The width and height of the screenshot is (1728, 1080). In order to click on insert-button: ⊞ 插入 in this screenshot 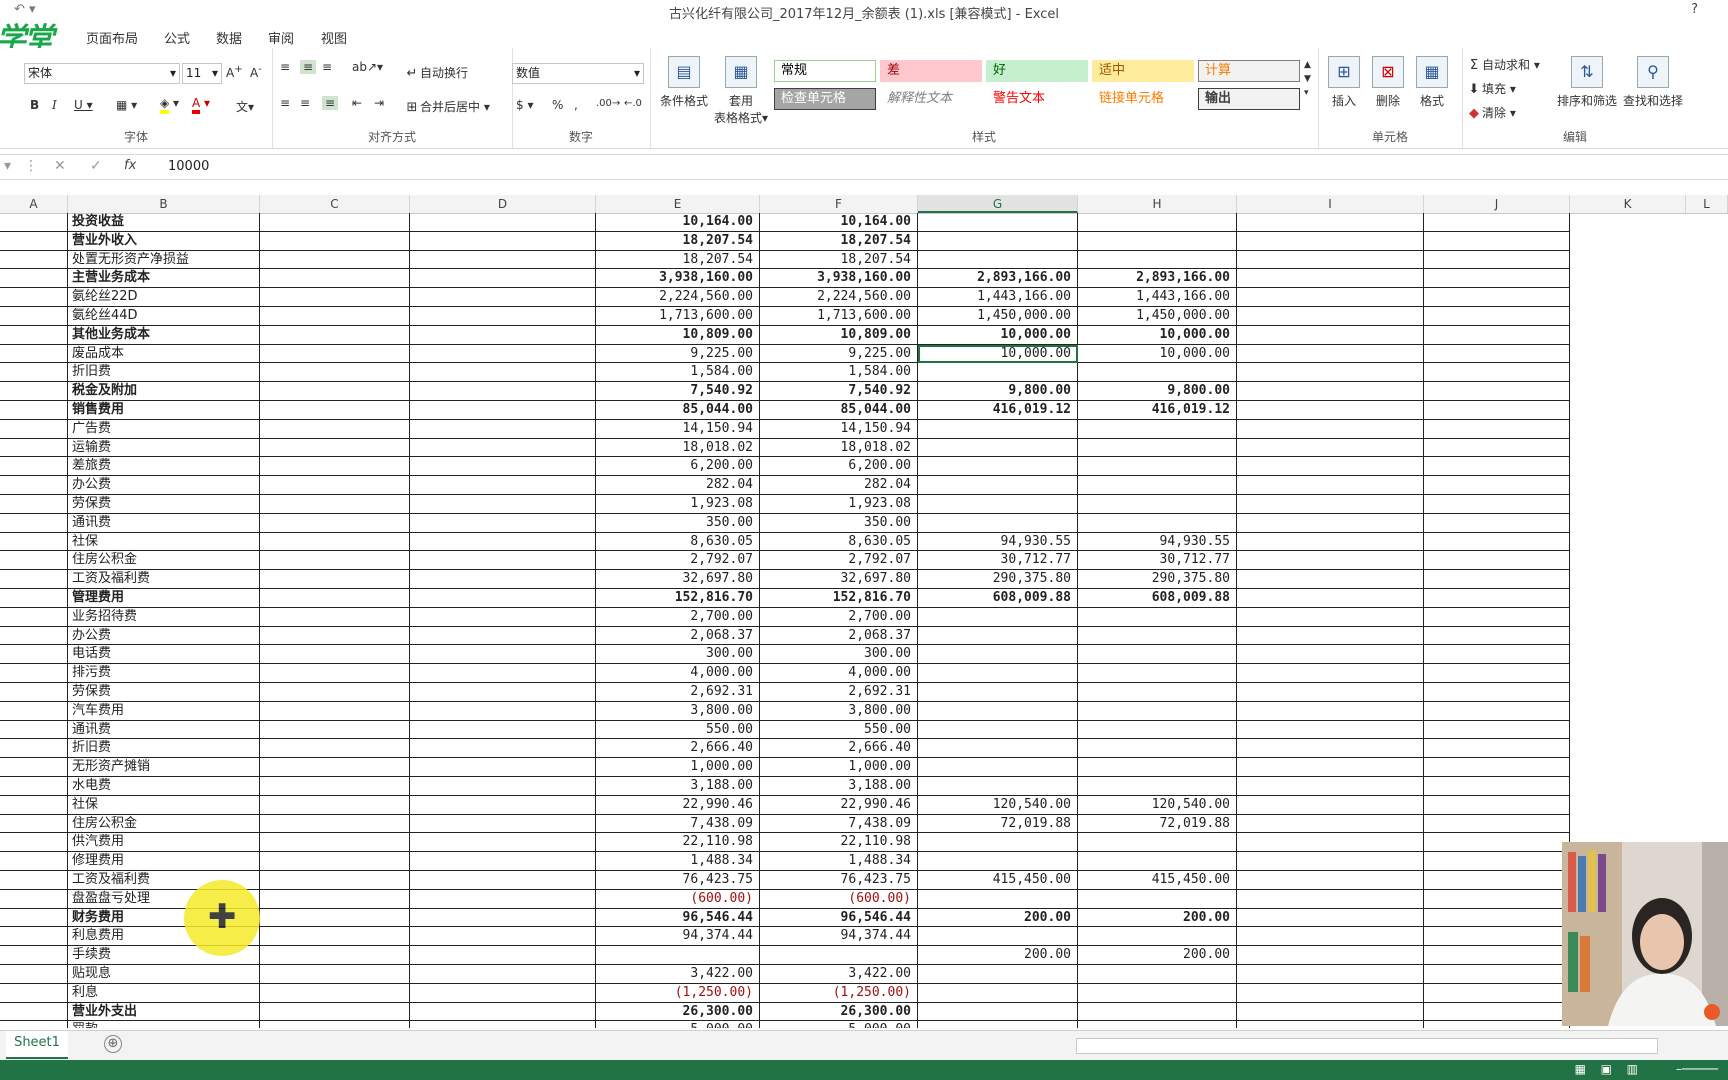, I will do `click(1344, 82)`.